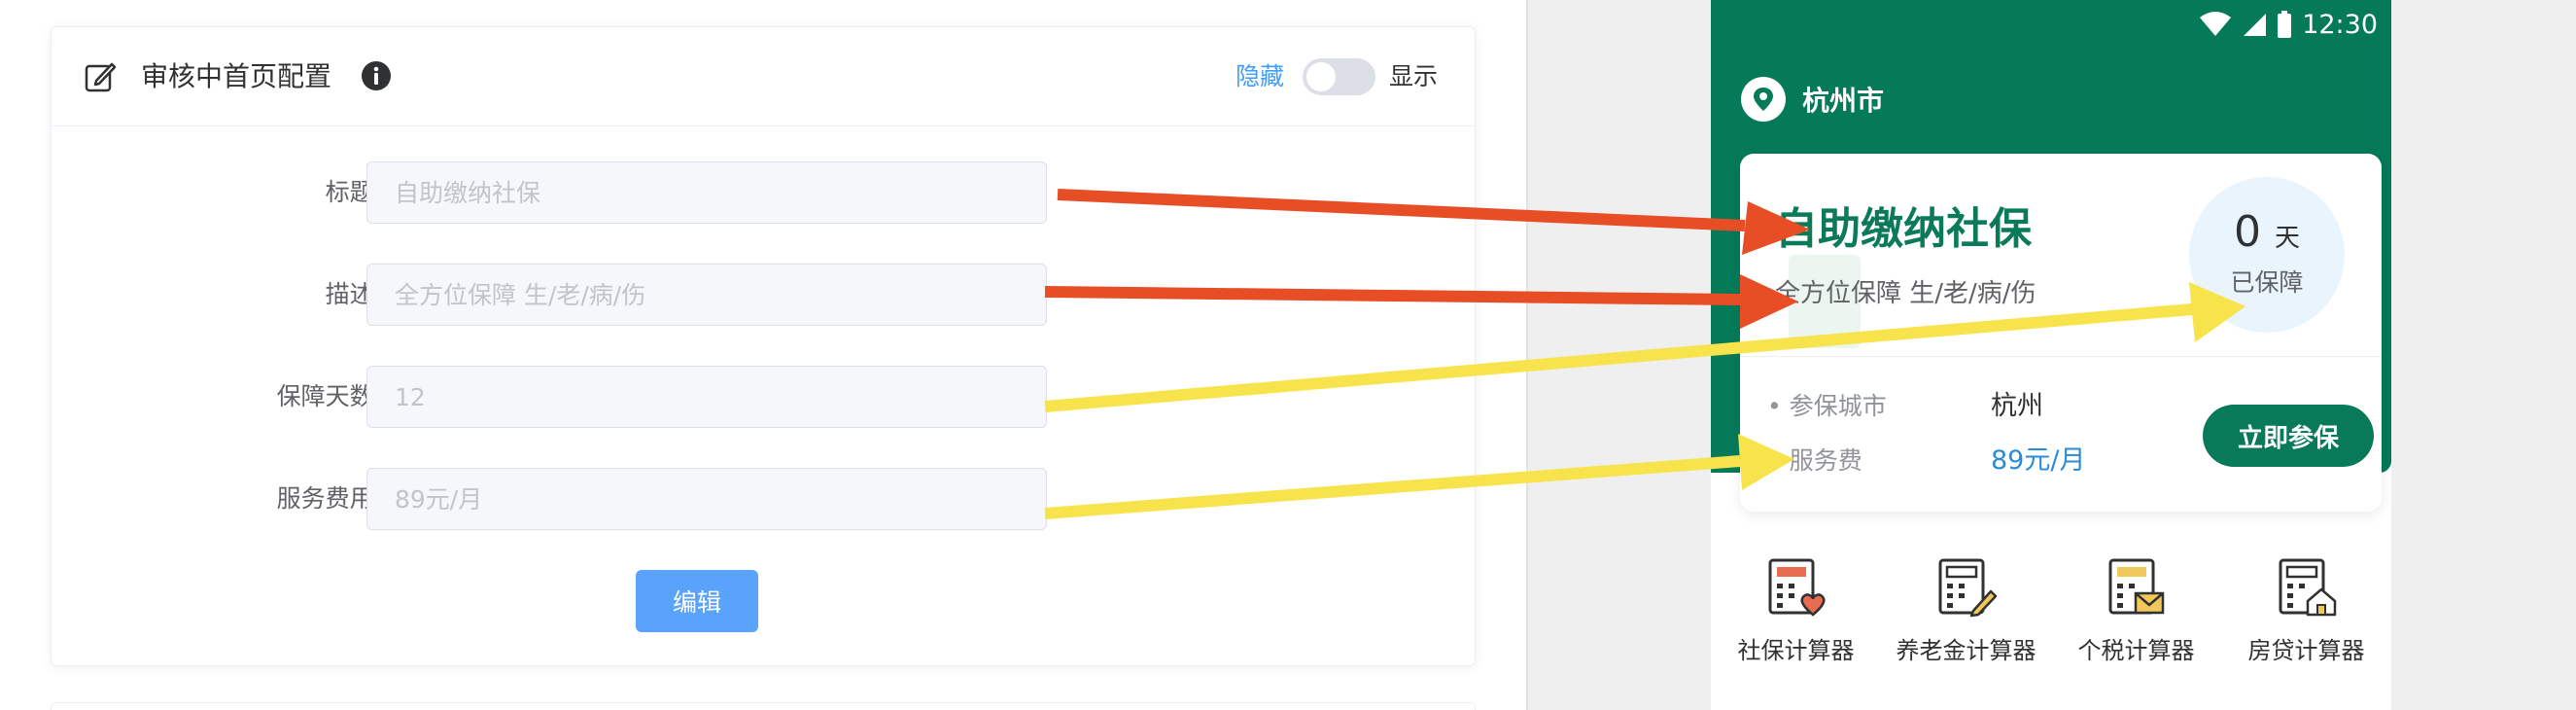 This screenshot has width=2576, height=710. What do you see at coordinates (1905, 293) in the screenshot?
I see `subline: 全方位保障 生/老/病/伤` at bounding box center [1905, 293].